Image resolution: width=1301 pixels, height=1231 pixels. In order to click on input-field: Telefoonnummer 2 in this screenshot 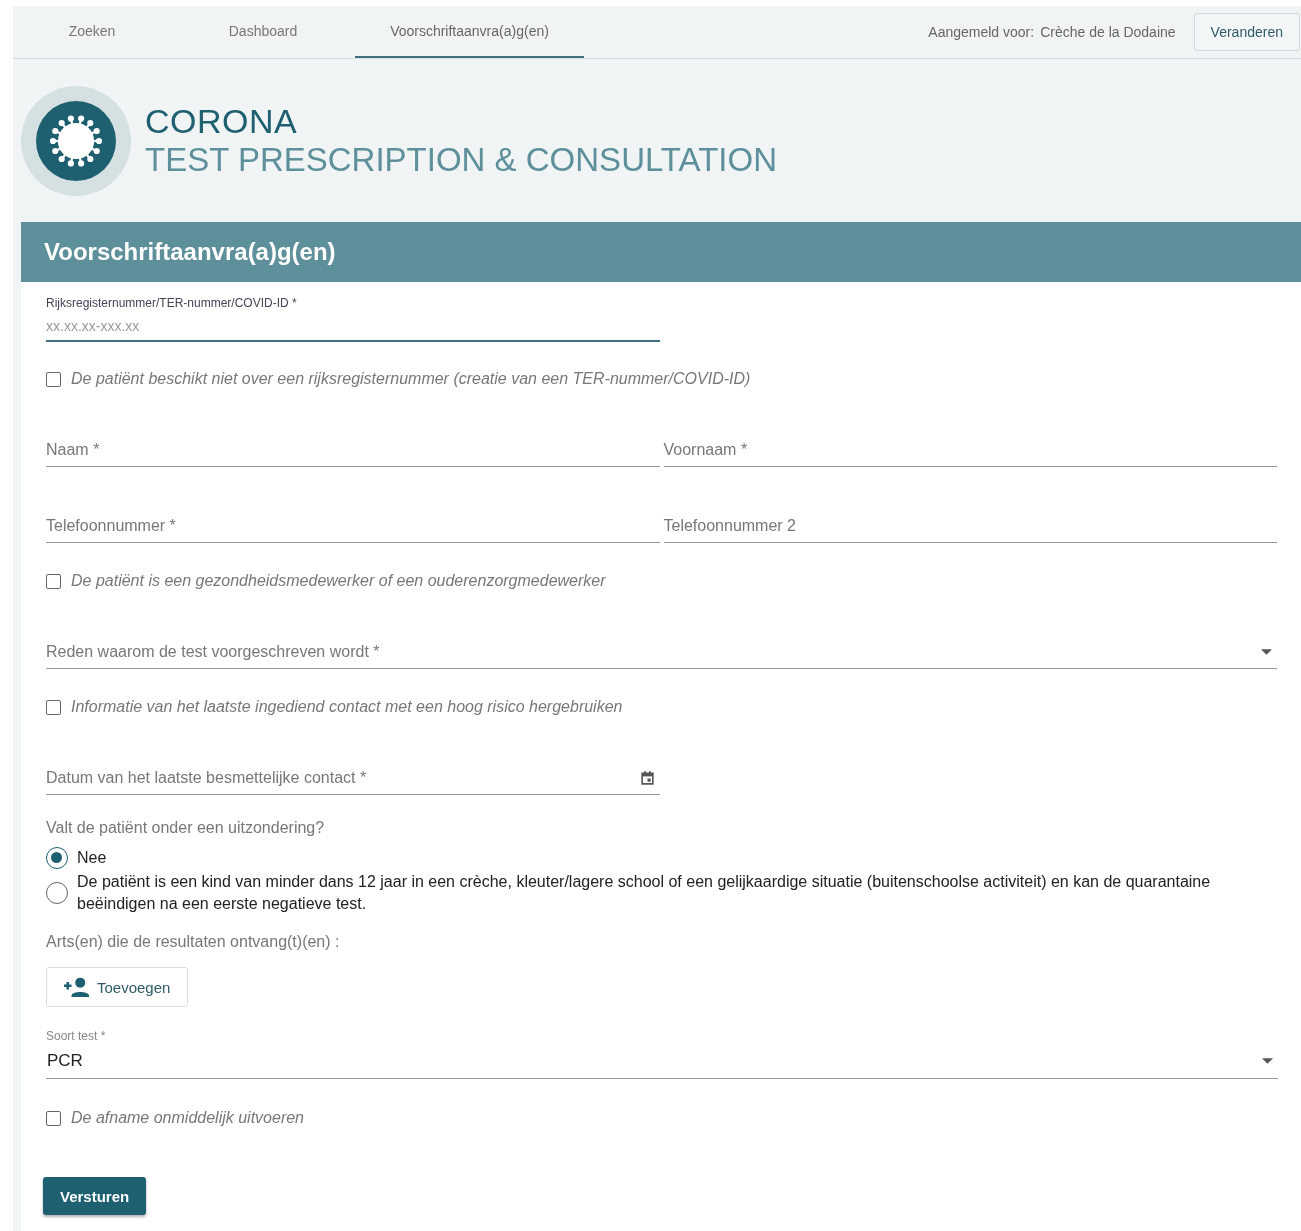, I will do `click(970, 526)`.